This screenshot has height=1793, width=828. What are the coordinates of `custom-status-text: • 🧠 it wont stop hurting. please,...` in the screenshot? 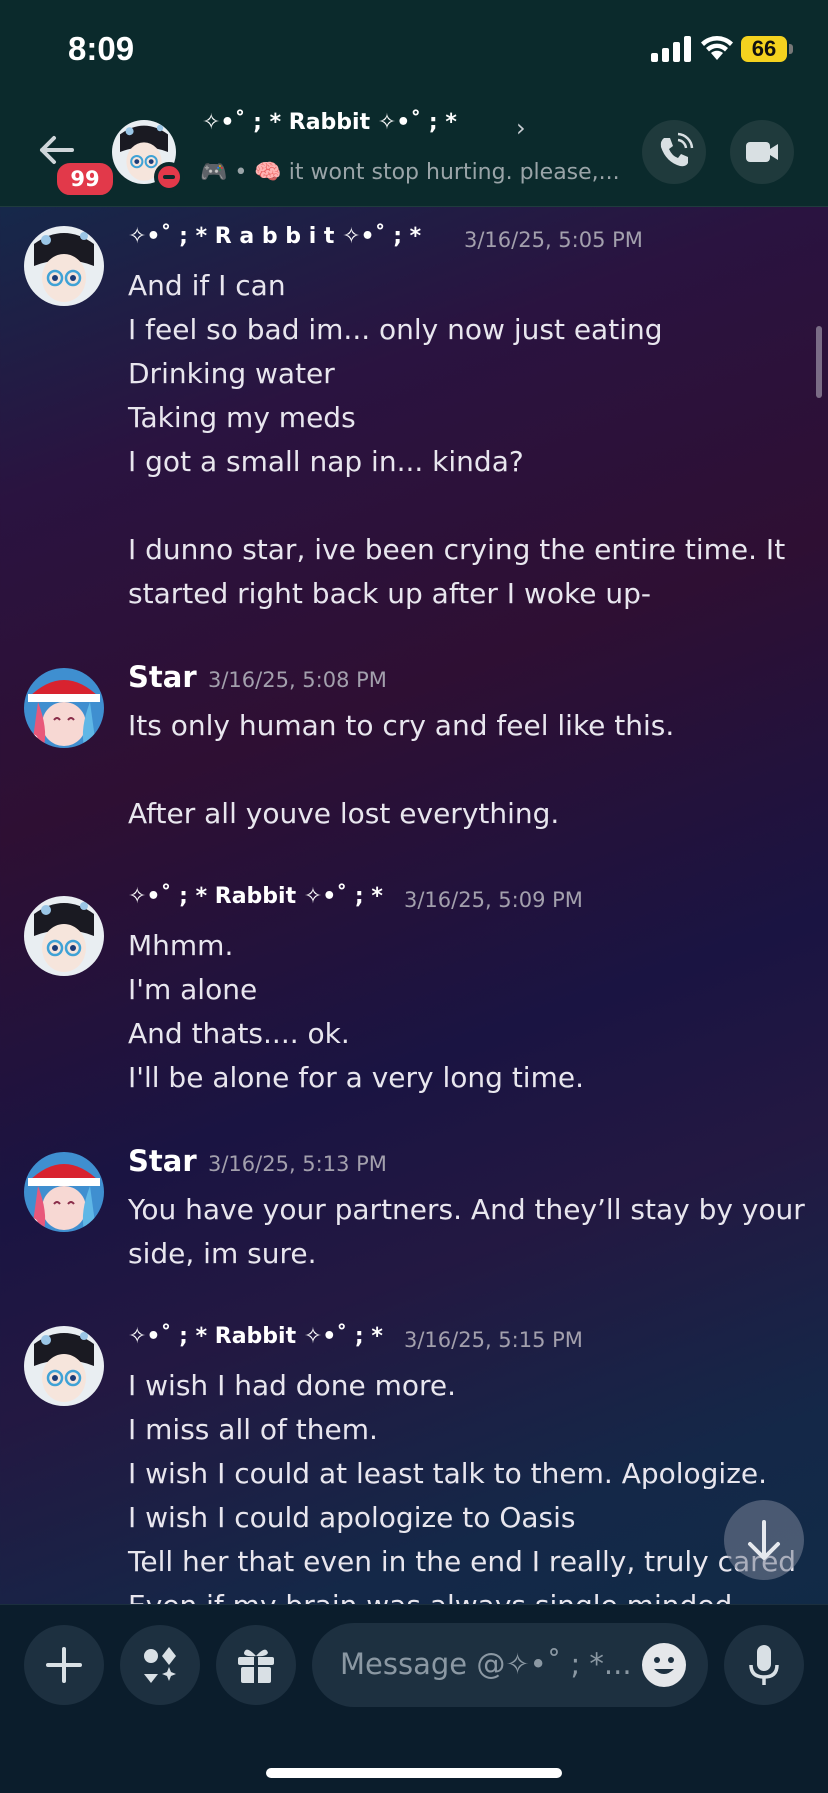 It's located at (427, 172).